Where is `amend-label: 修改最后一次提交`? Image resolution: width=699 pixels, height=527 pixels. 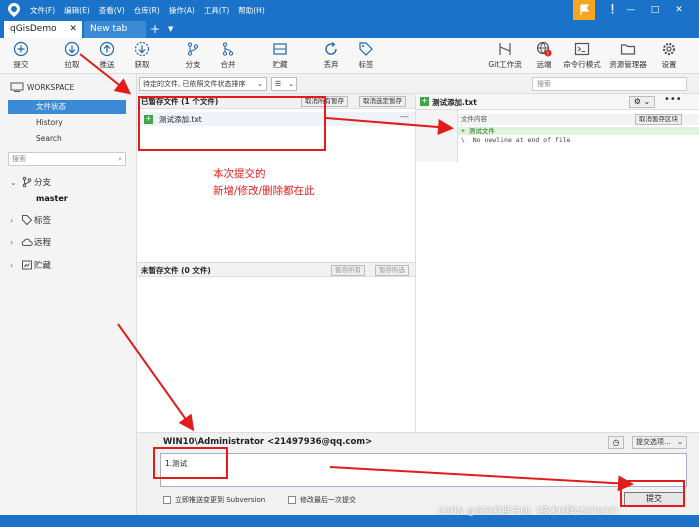
amend-label: 修改最后一次提交 is located at coordinates (328, 500).